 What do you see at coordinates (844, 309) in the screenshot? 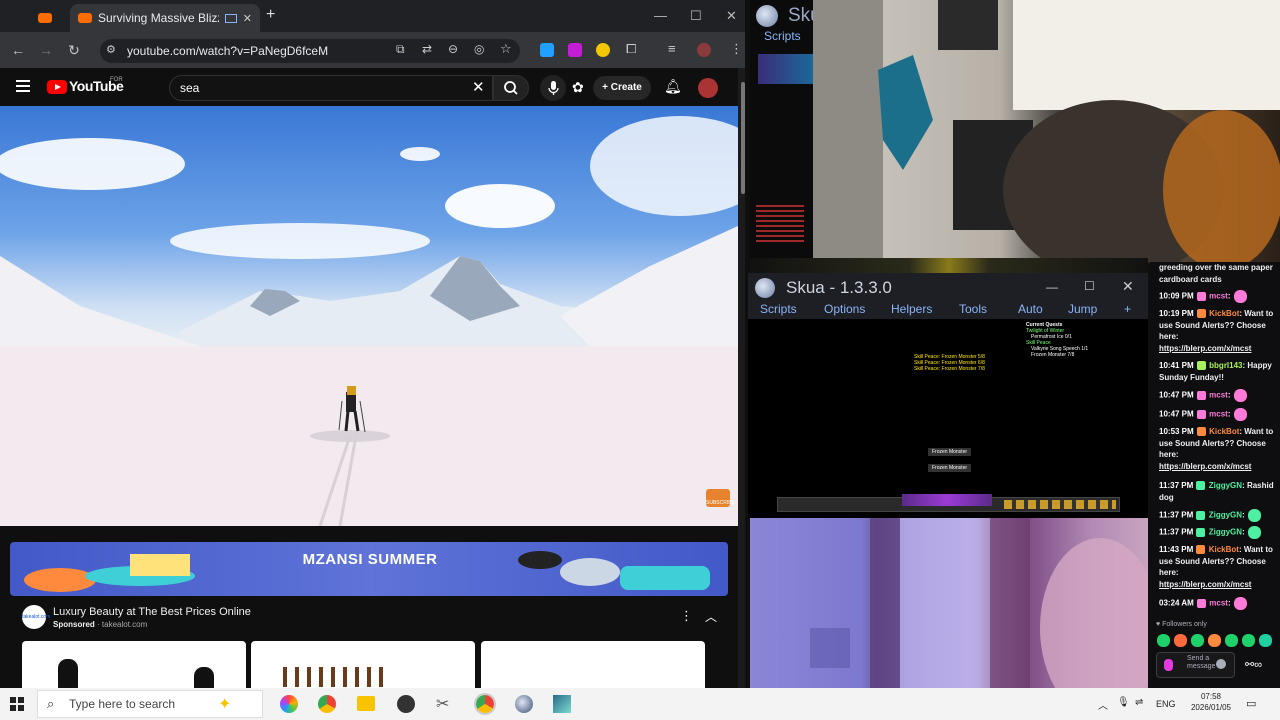
I see `skua-menu-options: Options` at bounding box center [844, 309].